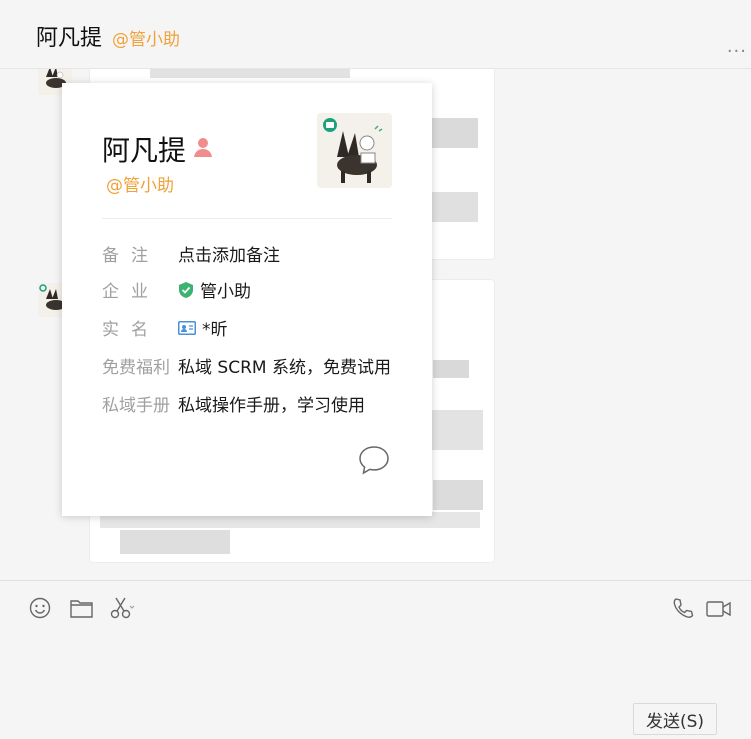  I want to click on profile-avatar, so click(354, 150).